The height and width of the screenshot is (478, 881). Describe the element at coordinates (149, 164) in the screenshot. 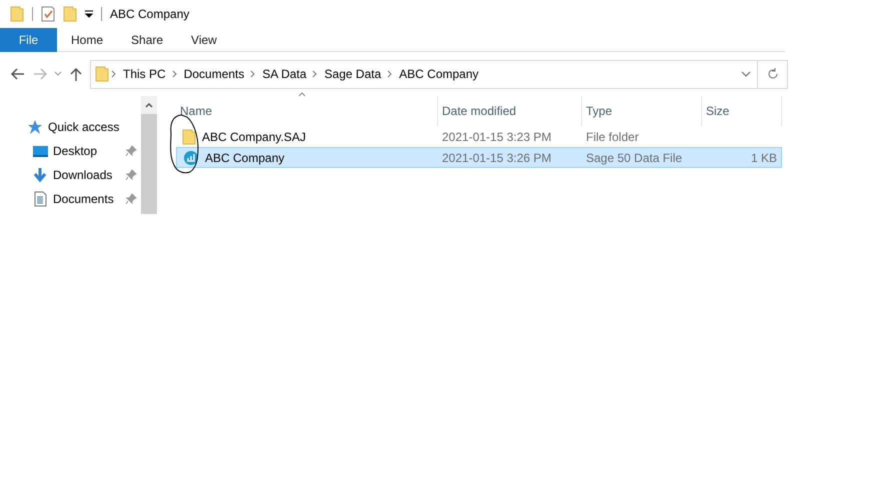

I see `scrollbar-thumb` at that location.